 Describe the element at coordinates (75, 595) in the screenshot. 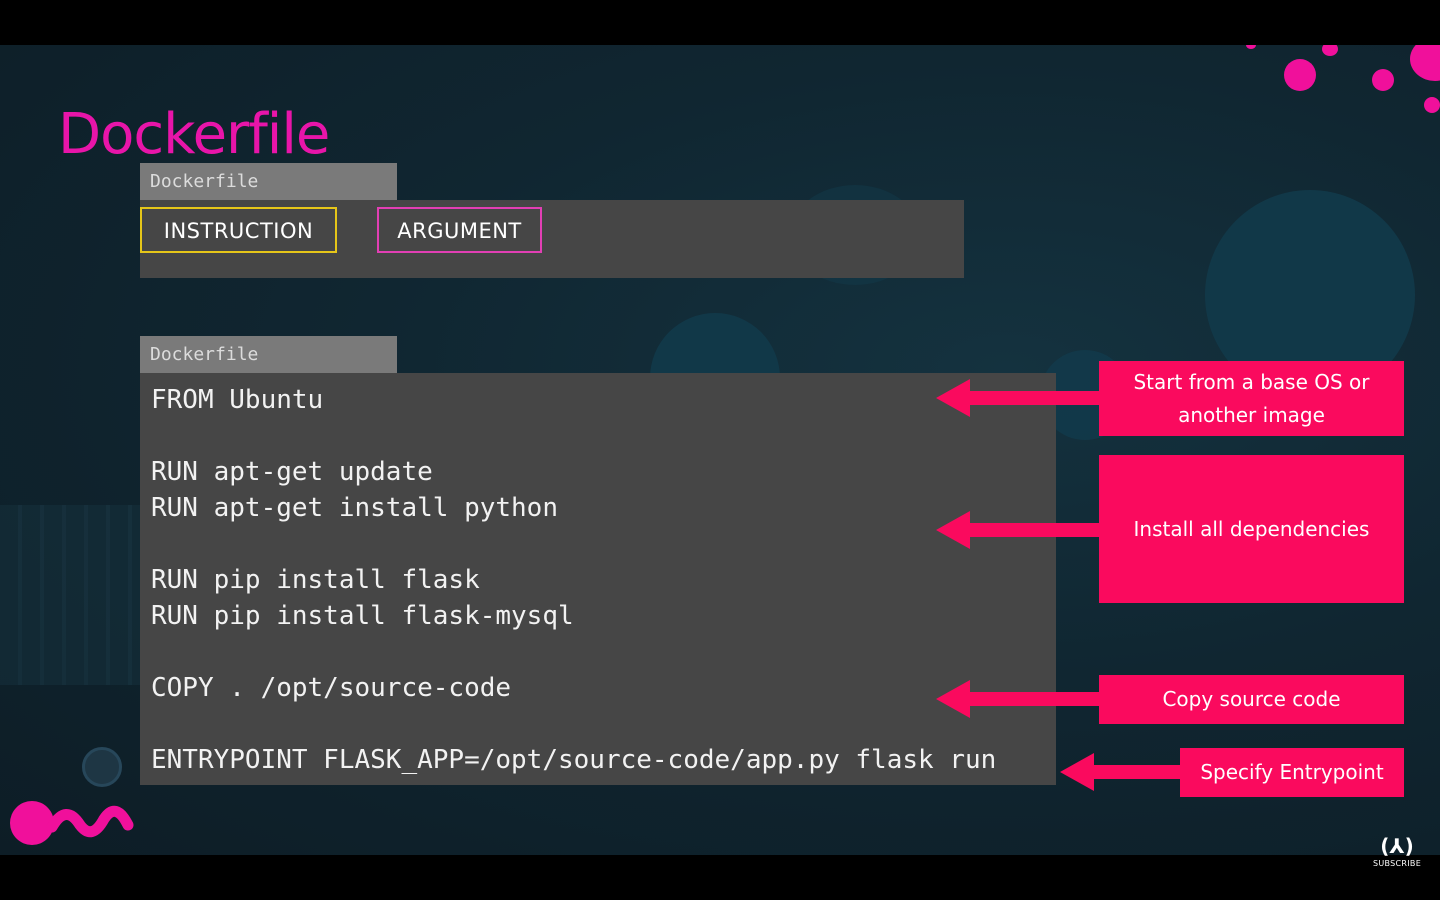

I see `background-bookshelf` at that location.